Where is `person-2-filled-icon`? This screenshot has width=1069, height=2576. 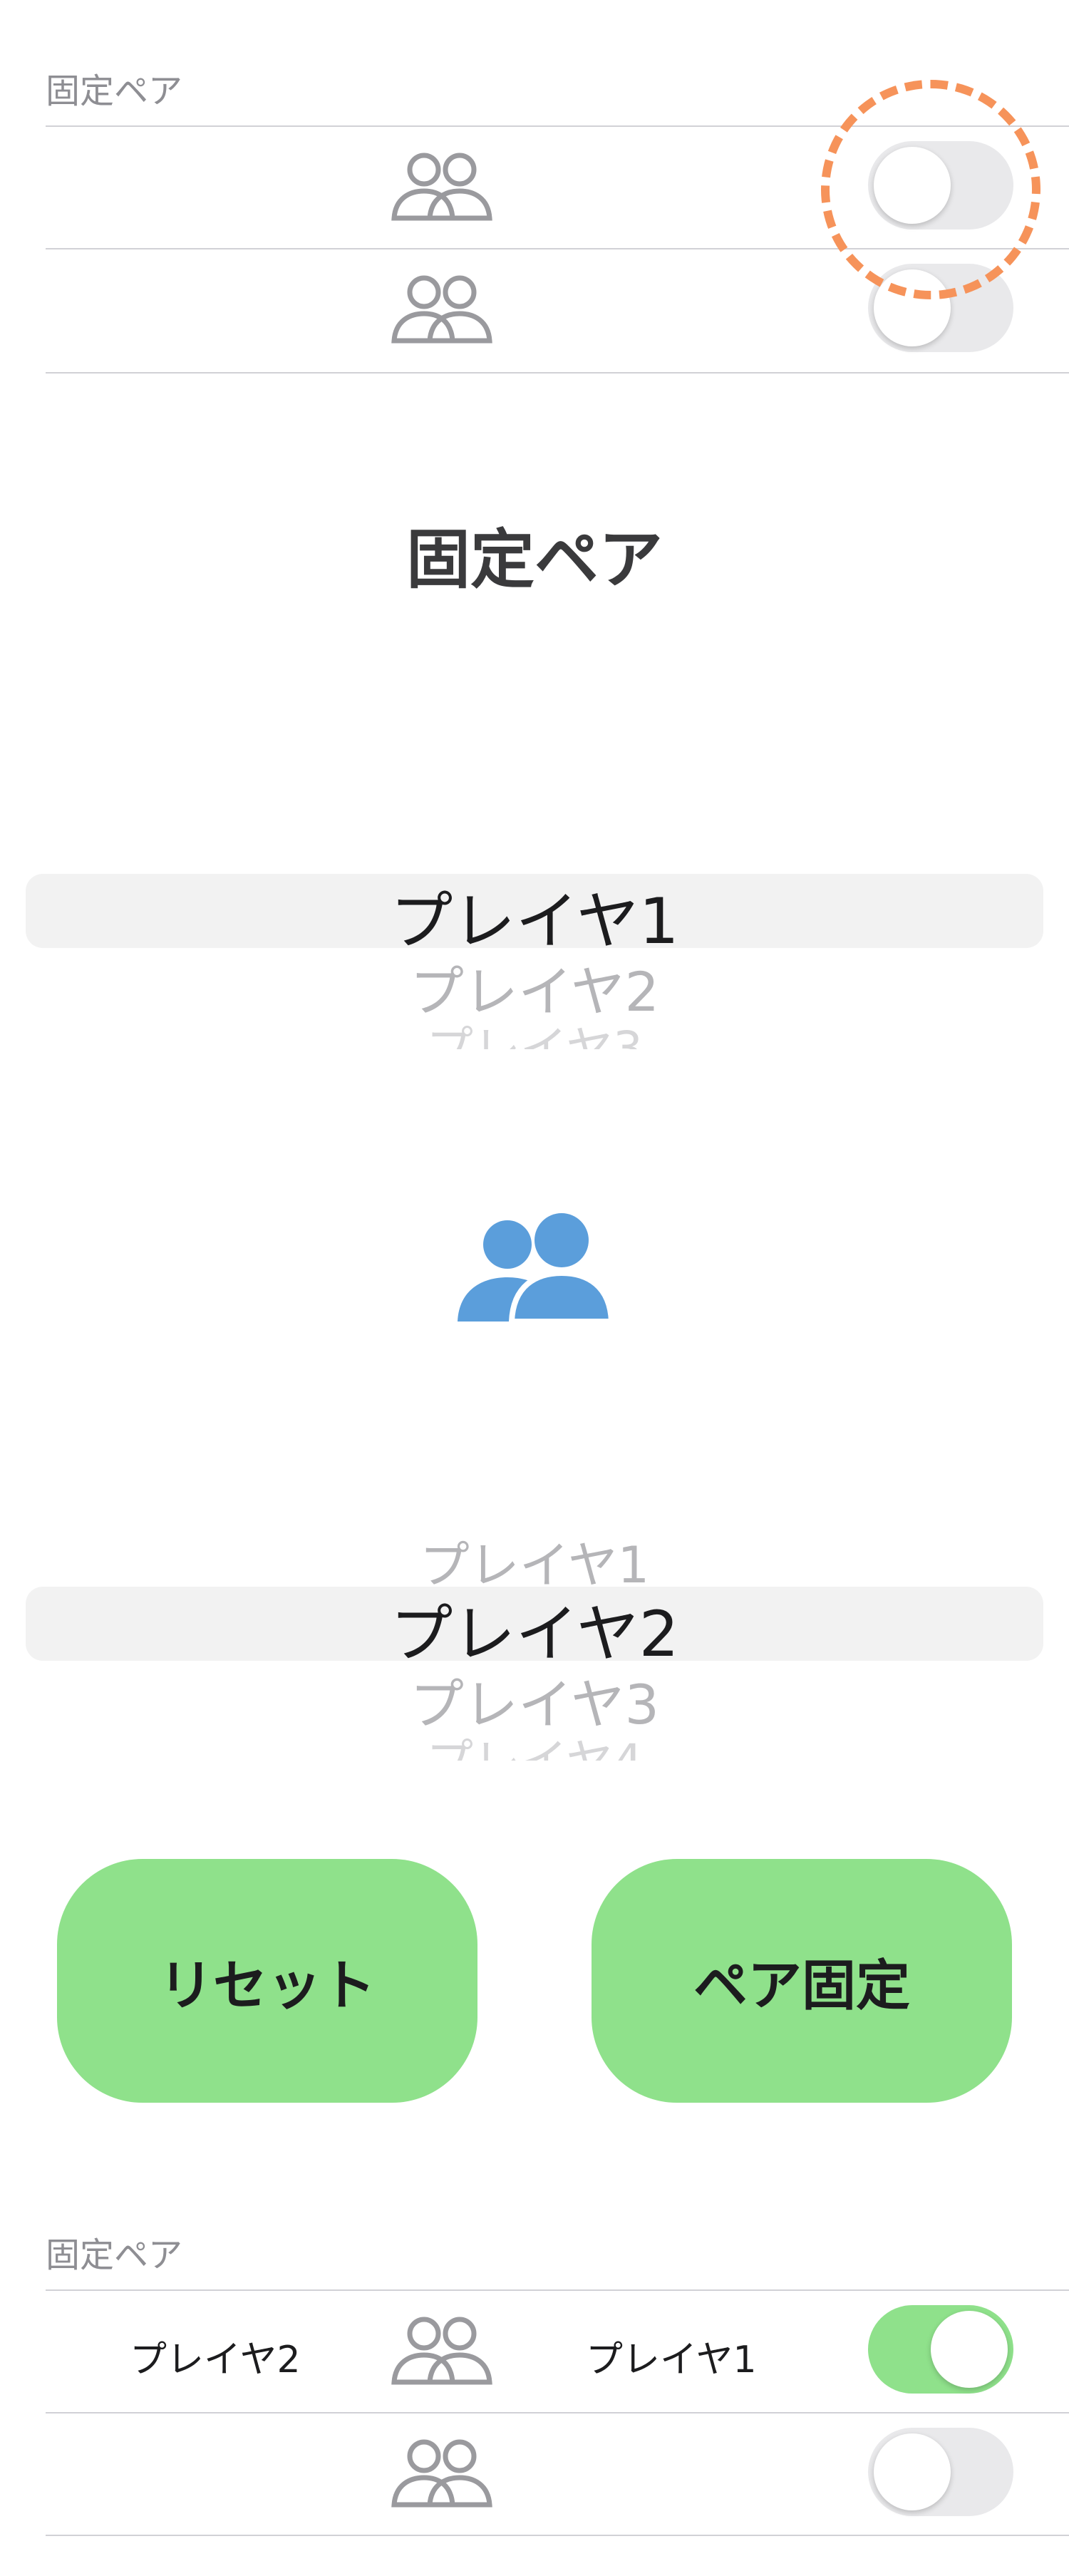 person-2-filled-icon is located at coordinates (535, 1268).